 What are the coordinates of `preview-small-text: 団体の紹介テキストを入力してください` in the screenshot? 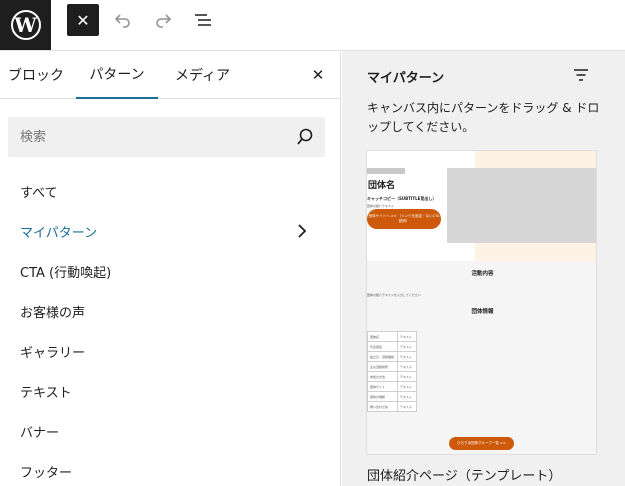 It's located at (394, 295).